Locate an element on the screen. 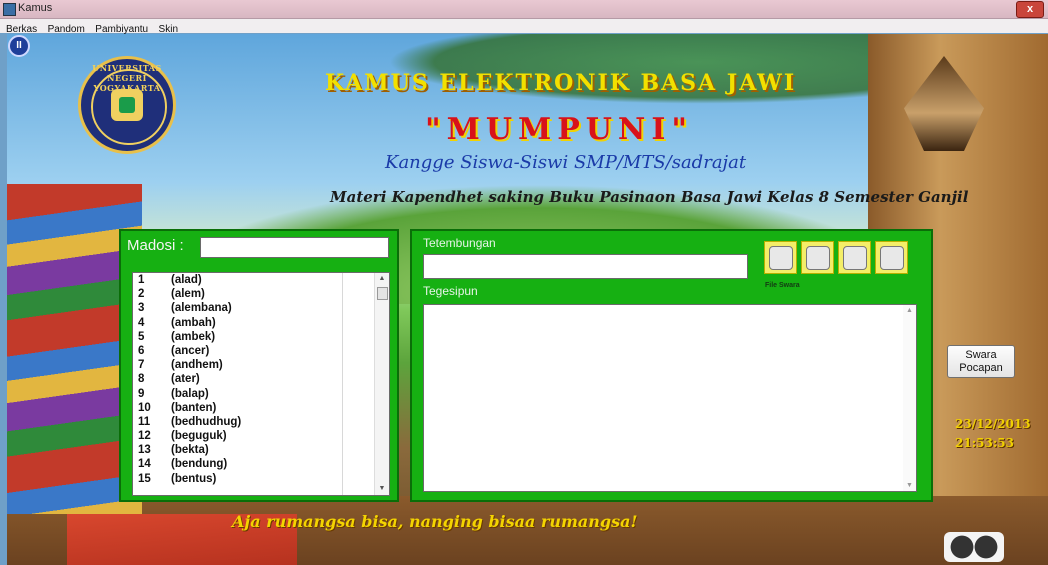  list-item: 12 (beguguk) is located at coordinates (261, 436).